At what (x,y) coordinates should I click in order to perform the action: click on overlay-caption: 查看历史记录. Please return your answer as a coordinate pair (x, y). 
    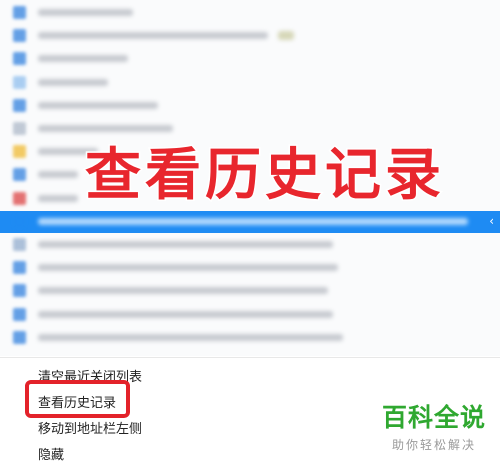
    Looking at the image, I should click on (264, 175).